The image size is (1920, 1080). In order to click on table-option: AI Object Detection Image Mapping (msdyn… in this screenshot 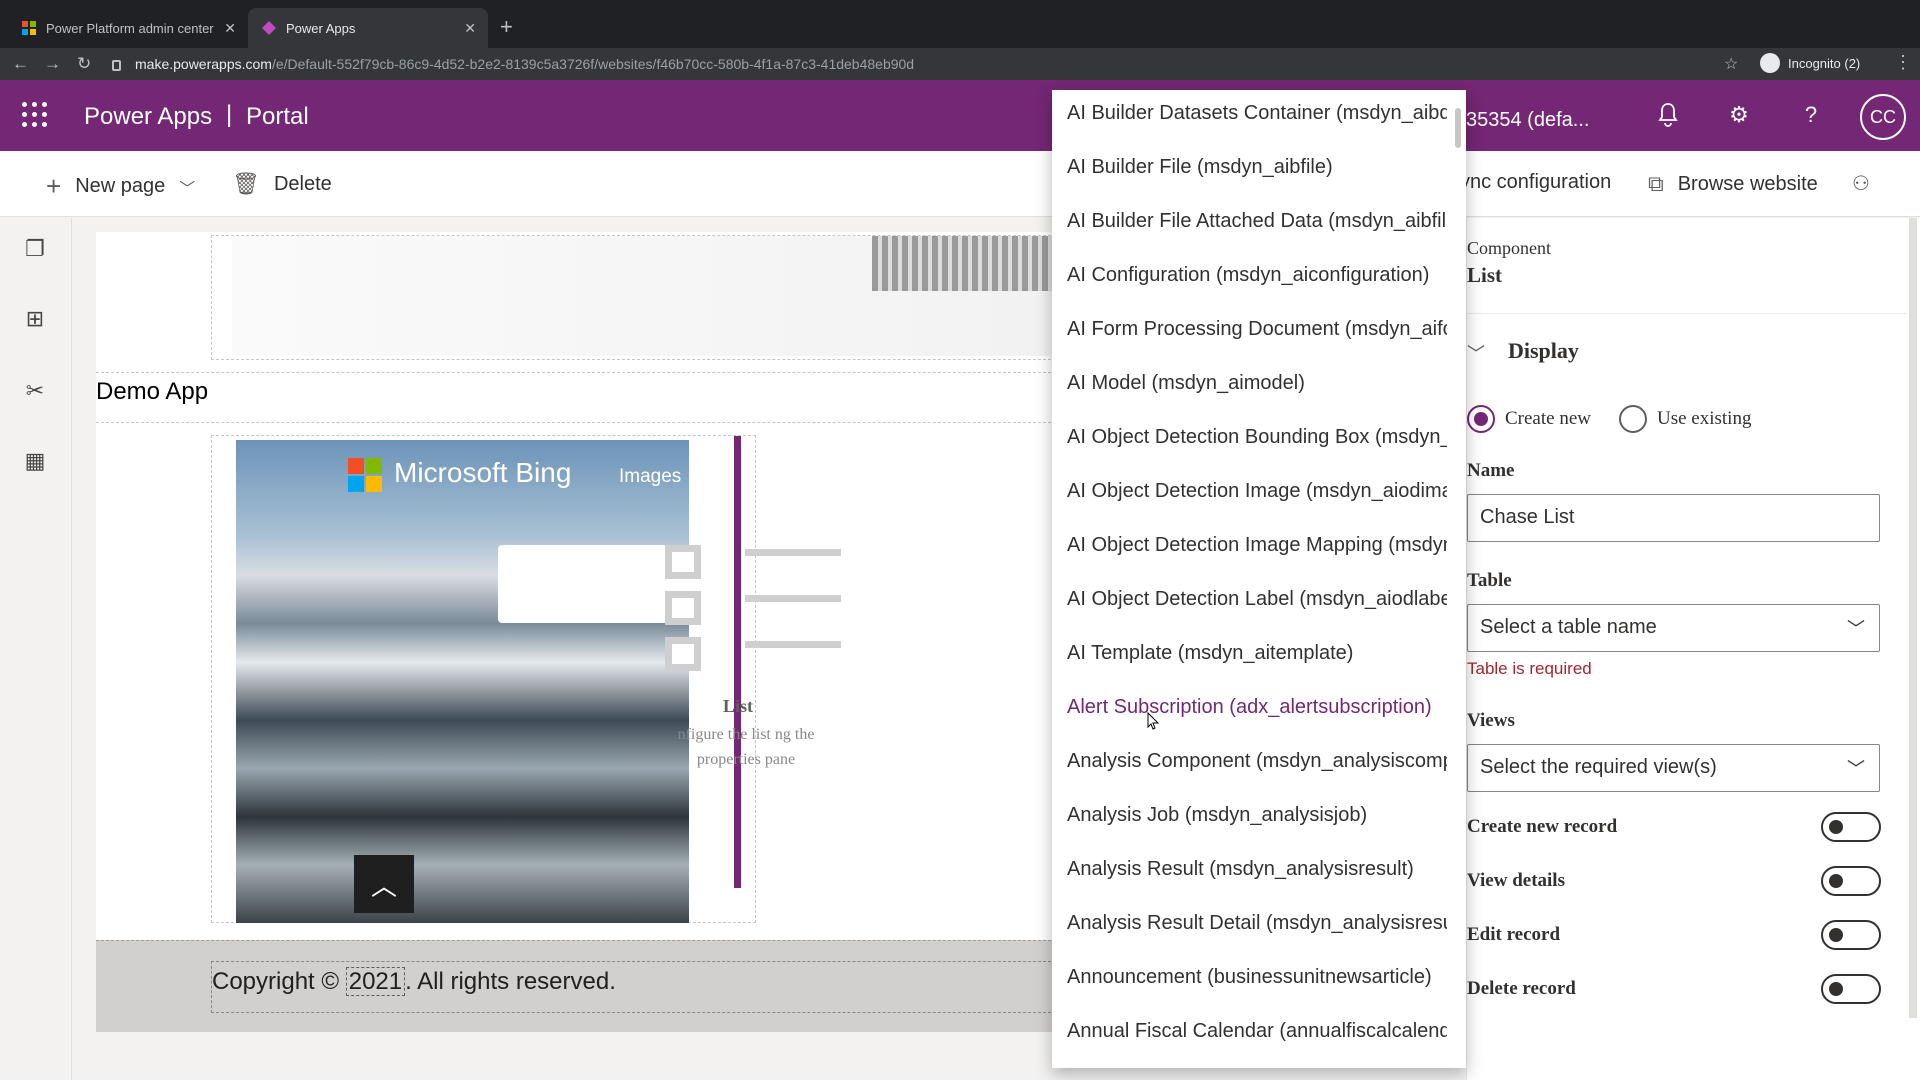, I will do `click(1257, 545)`.